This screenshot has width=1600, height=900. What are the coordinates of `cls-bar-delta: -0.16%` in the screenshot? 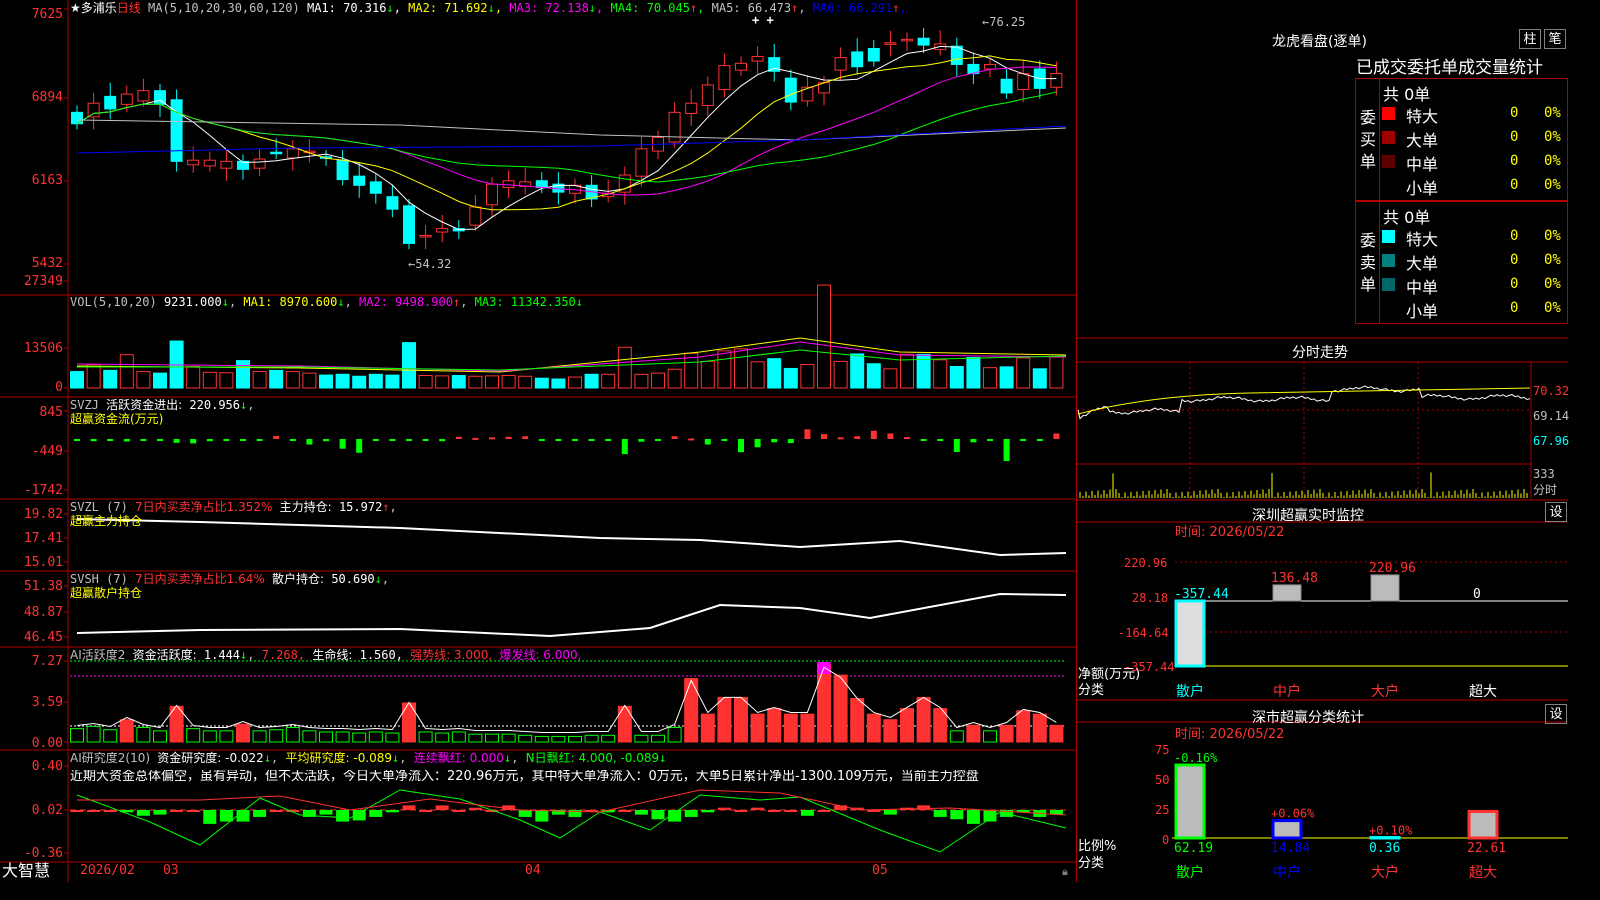 It's located at (1196, 758).